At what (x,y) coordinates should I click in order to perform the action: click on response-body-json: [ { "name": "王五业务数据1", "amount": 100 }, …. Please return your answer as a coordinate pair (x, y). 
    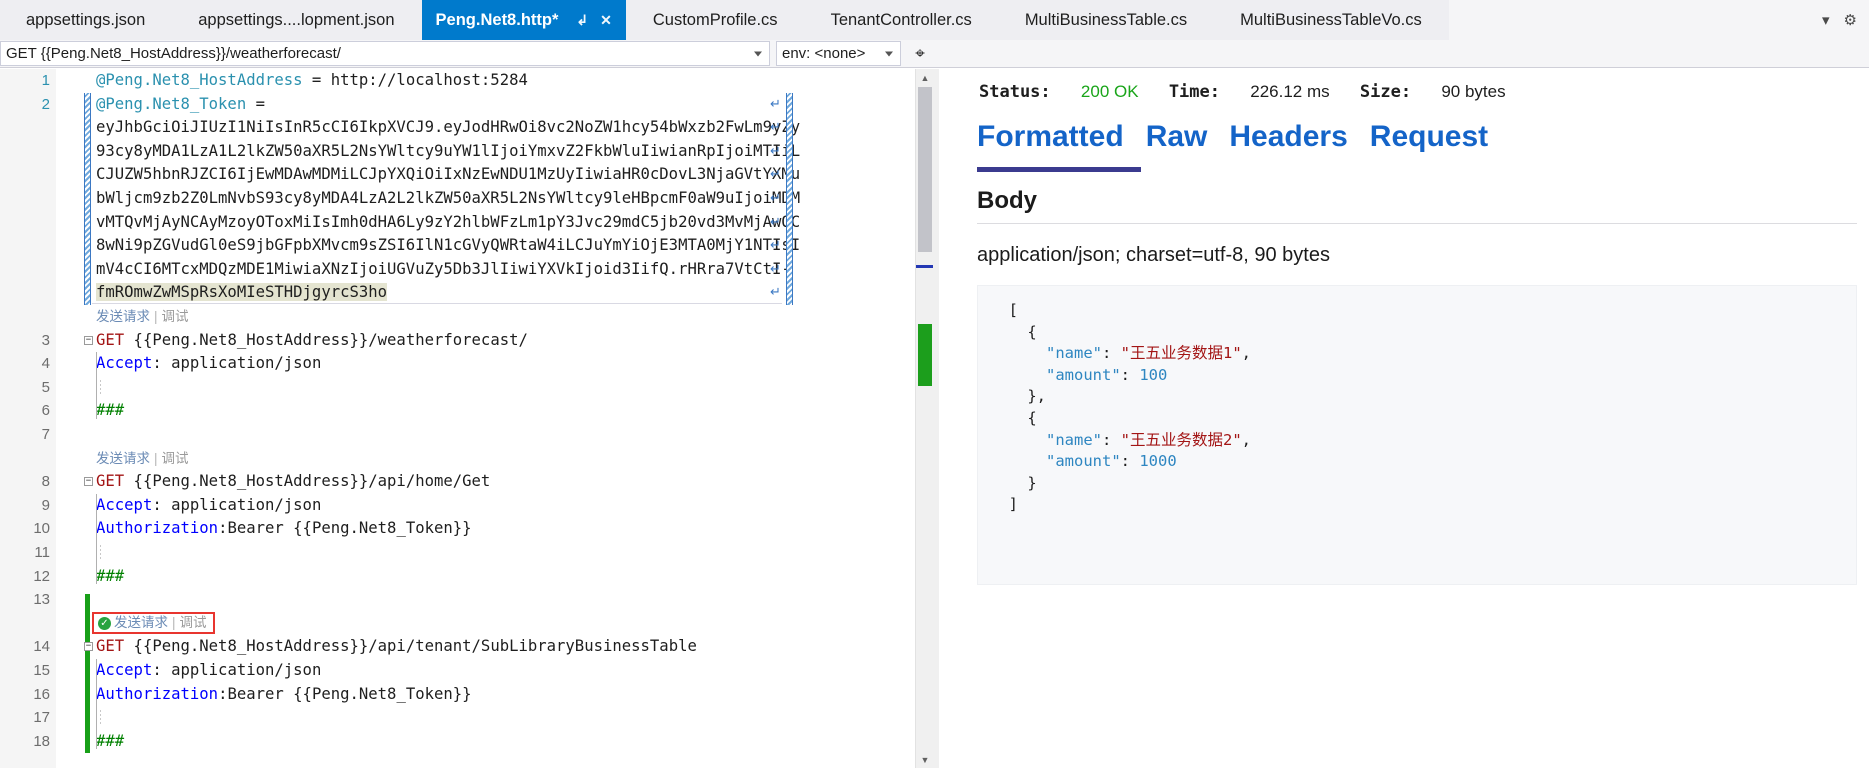
    Looking at the image, I should click on (1120, 408).